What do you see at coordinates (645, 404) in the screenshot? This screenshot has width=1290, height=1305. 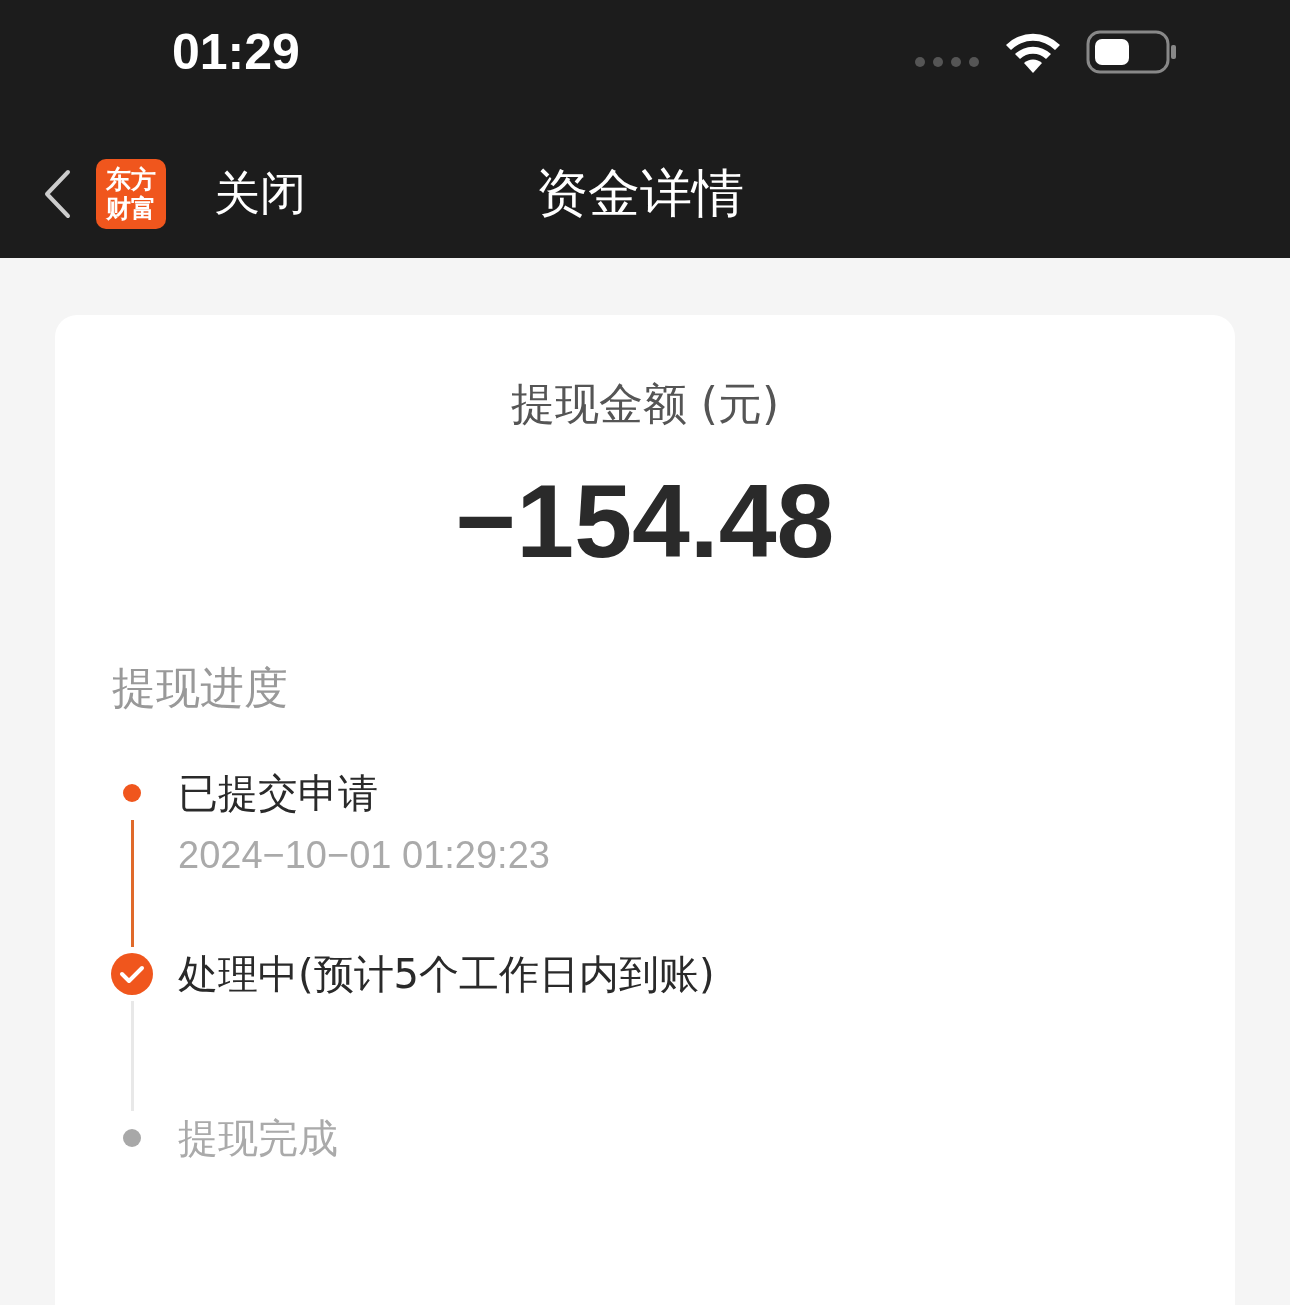 I see `amount-label: 提现金额 (元)` at bounding box center [645, 404].